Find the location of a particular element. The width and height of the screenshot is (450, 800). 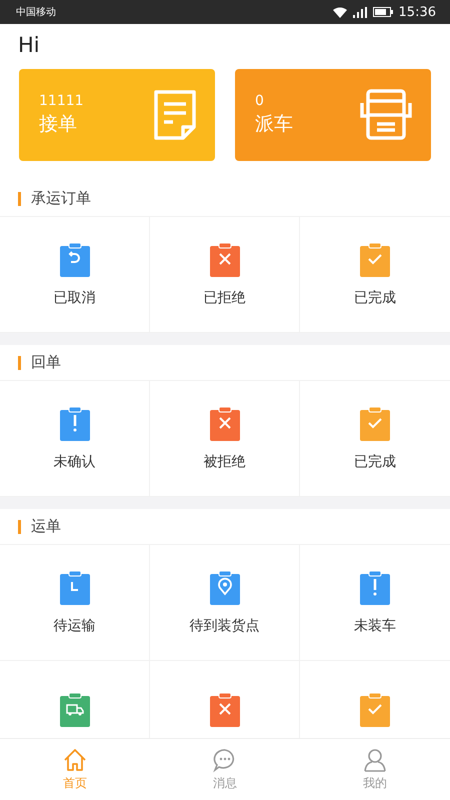

card-label: 接单 is located at coordinates (58, 124).